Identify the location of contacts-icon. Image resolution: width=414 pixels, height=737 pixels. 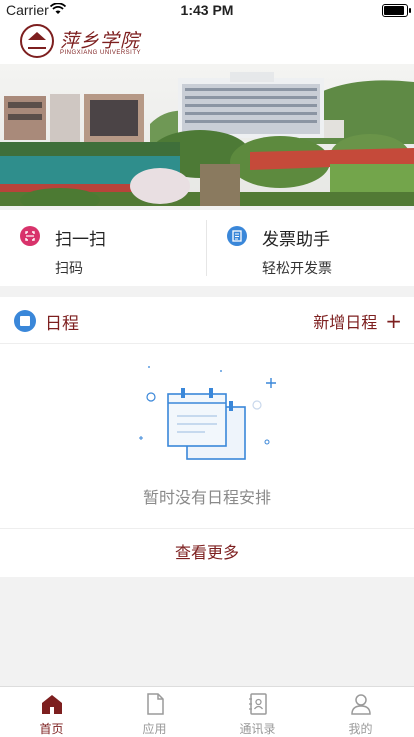
(258, 704).